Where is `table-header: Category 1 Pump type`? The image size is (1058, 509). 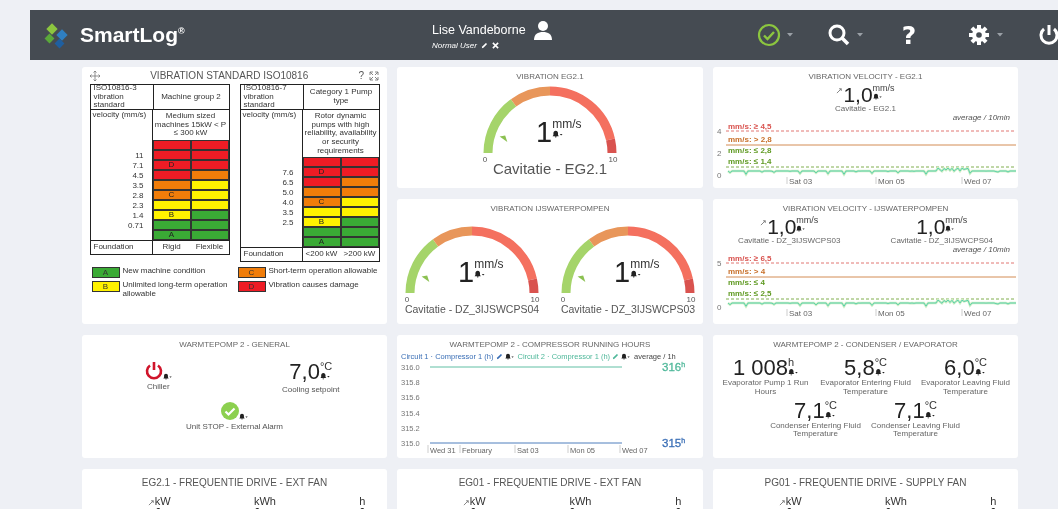
table-header: Category 1 Pump type is located at coordinates (340, 97).